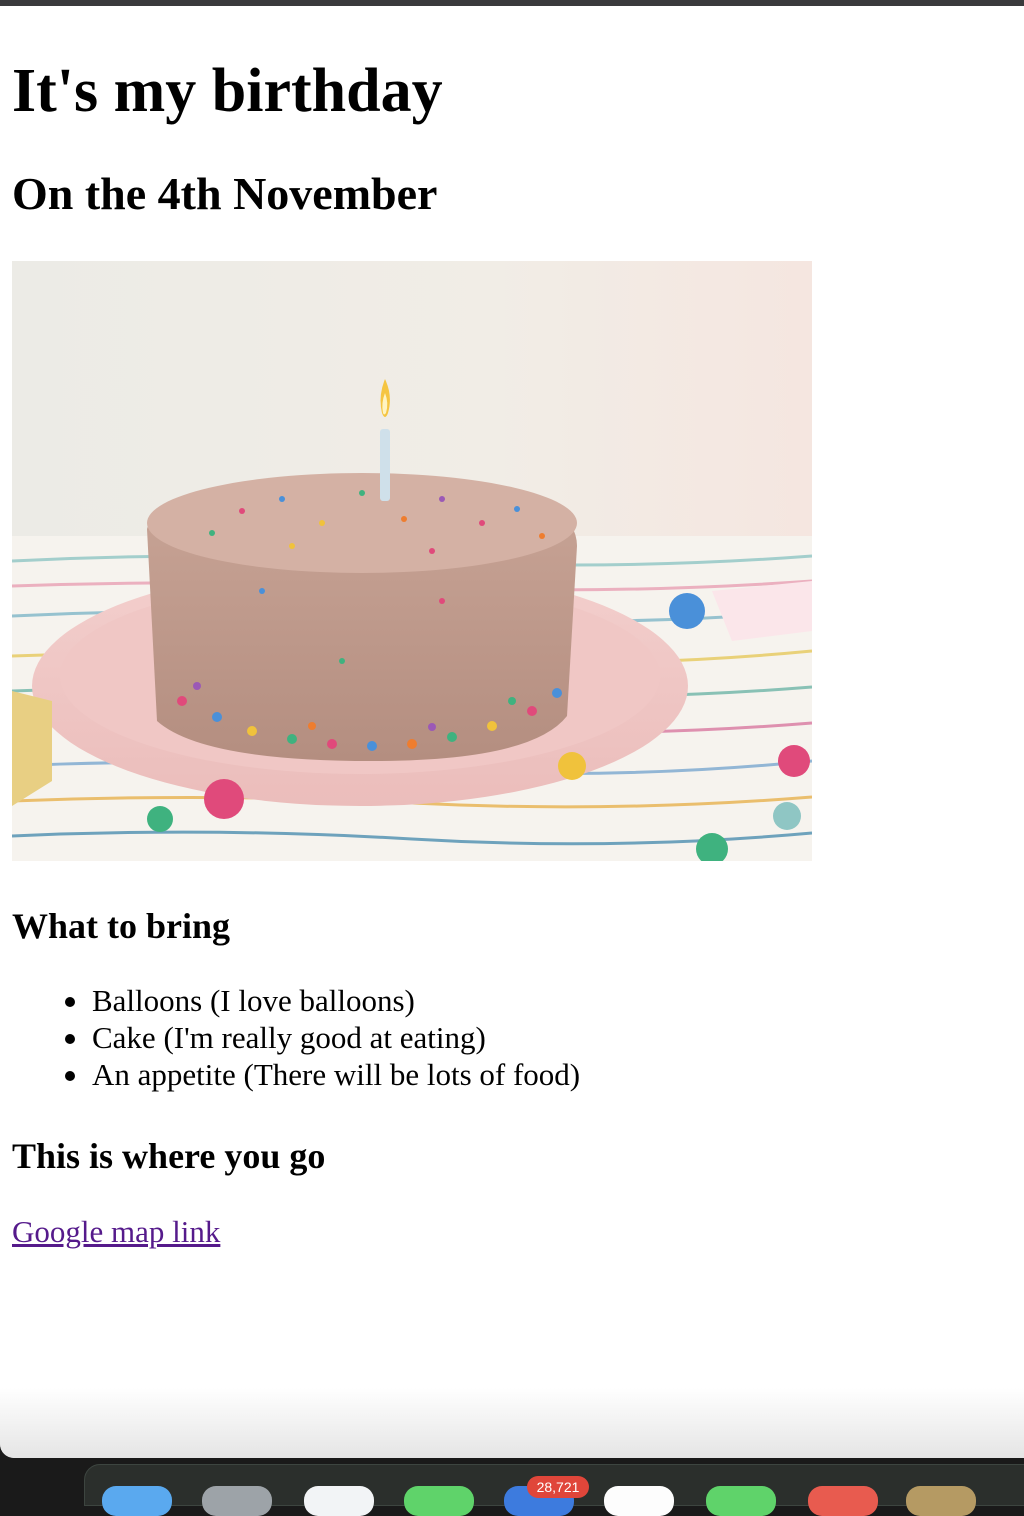 The height and width of the screenshot is (1516, 1024). What do you see at coordinates (558, 1487) in the screenshot?
I see `mail-badge: 28,721` at bounding box center [558, 1487].